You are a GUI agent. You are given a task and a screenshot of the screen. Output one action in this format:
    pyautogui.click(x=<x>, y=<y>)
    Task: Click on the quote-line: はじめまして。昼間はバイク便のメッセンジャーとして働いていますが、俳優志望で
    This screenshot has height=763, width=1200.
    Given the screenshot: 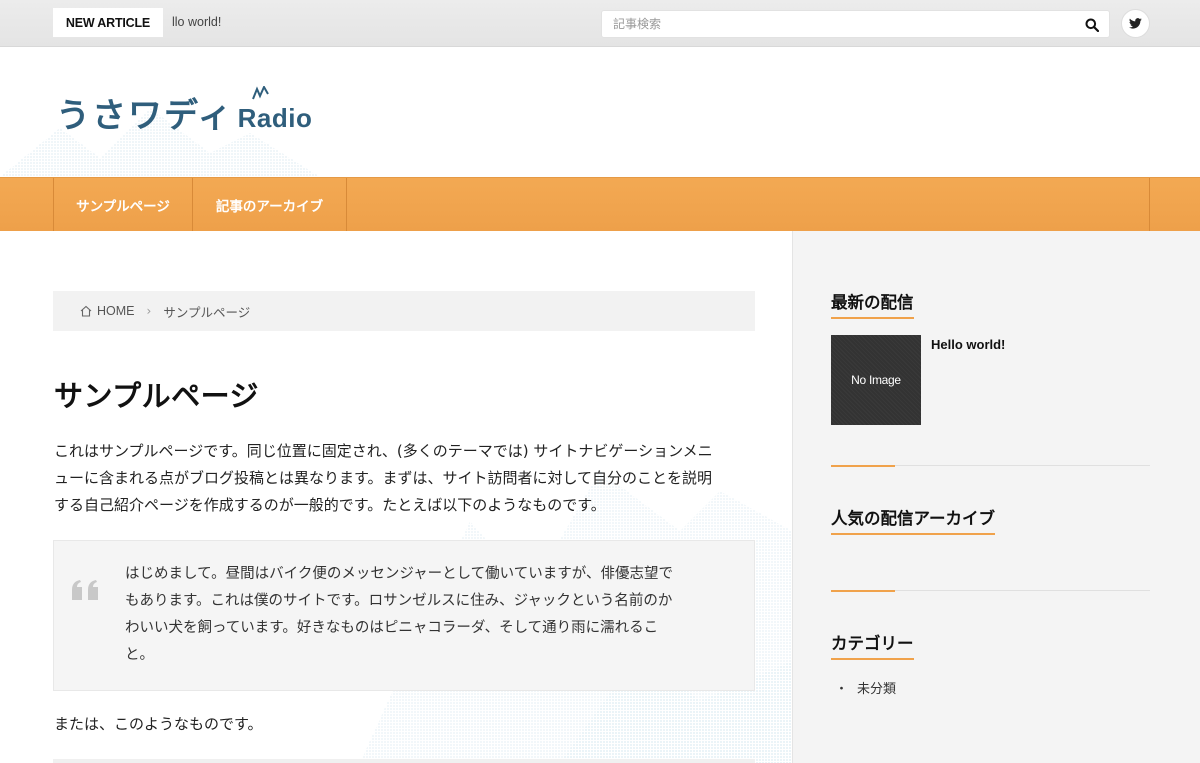 What is the action you would take?
    pyautogui.click(x=399, y=574)
    